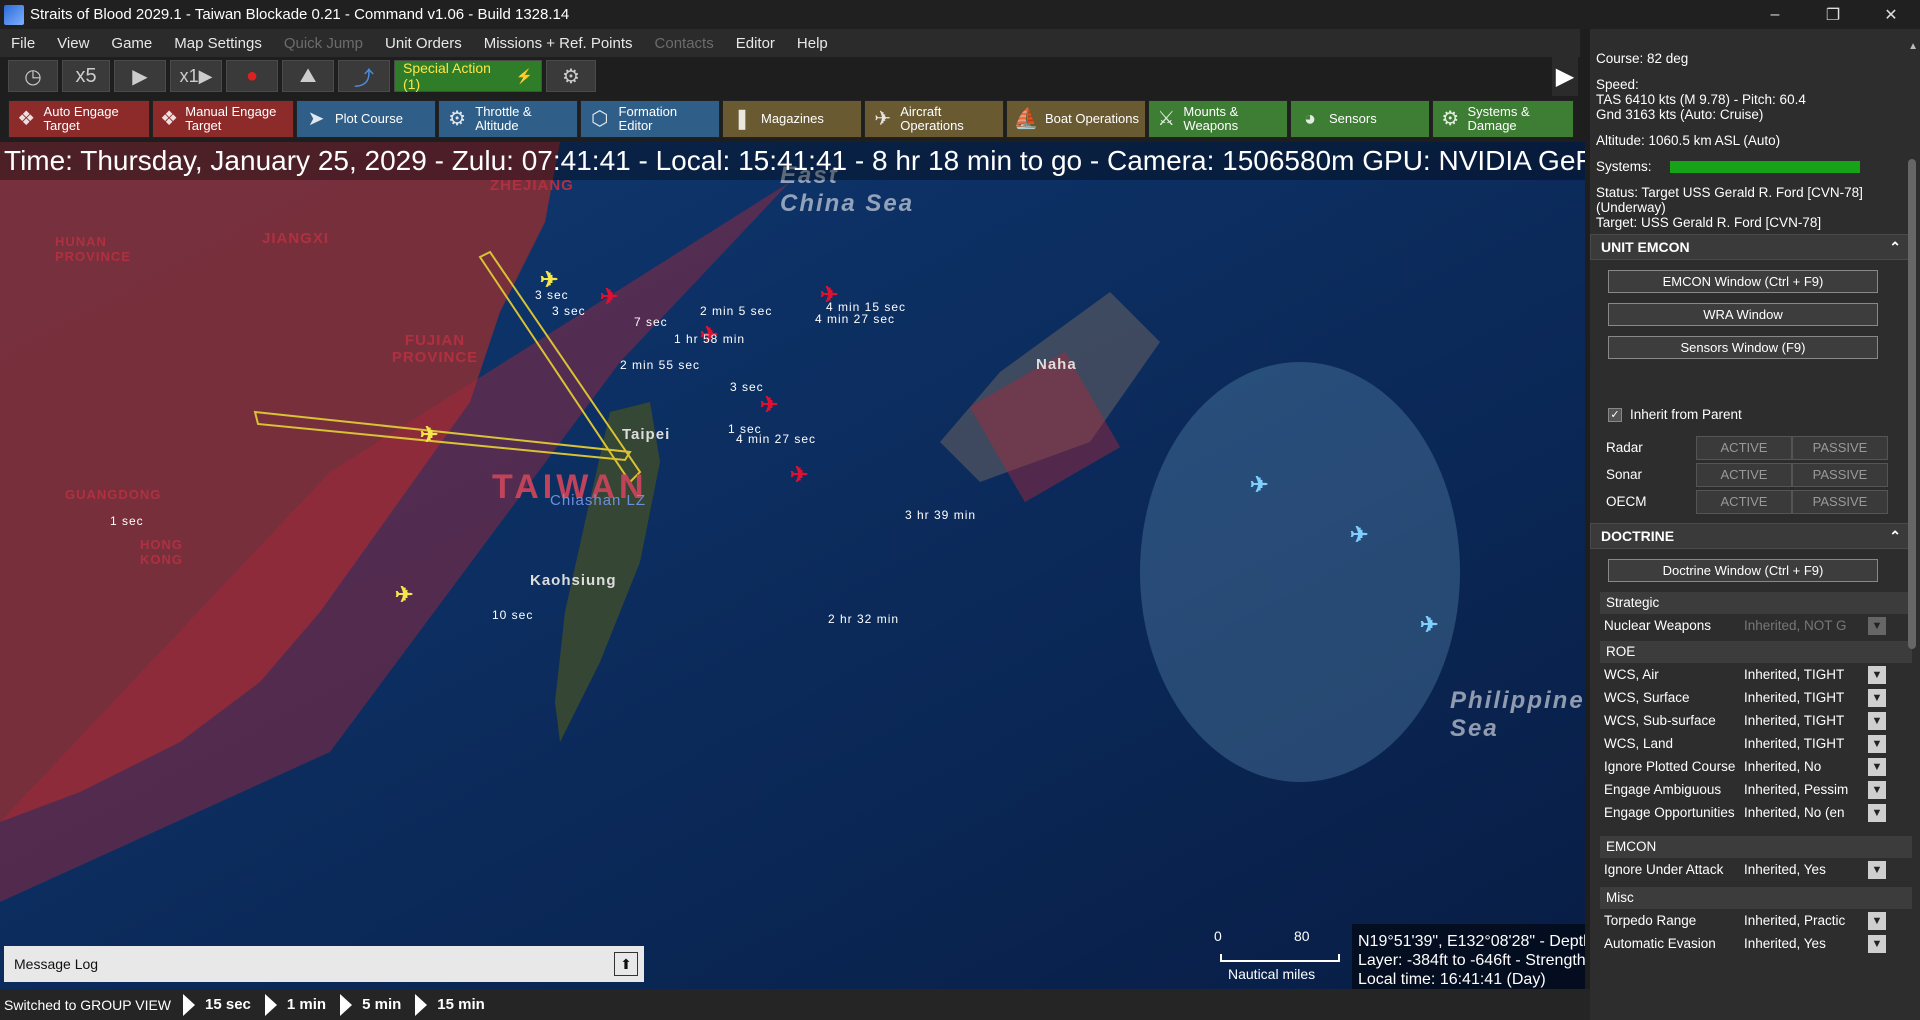 This screenshot has height=1020, width=1920. I want to click on panel-scrollbar, so click(1912, 404).